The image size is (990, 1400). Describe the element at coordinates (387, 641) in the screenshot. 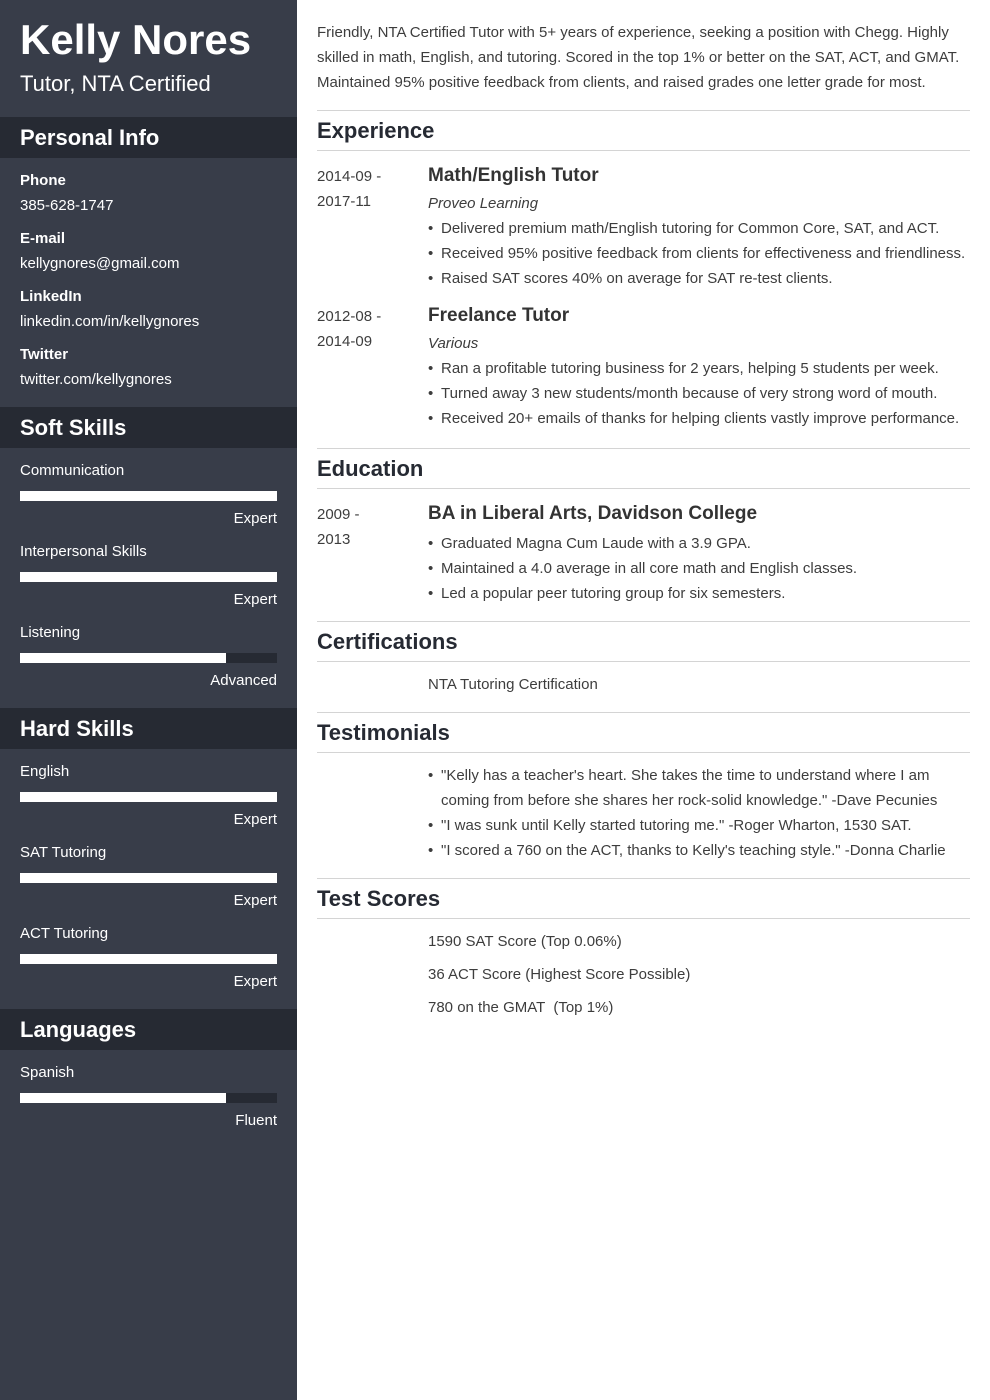

I see `certifications-heading: Certifications` at that location.